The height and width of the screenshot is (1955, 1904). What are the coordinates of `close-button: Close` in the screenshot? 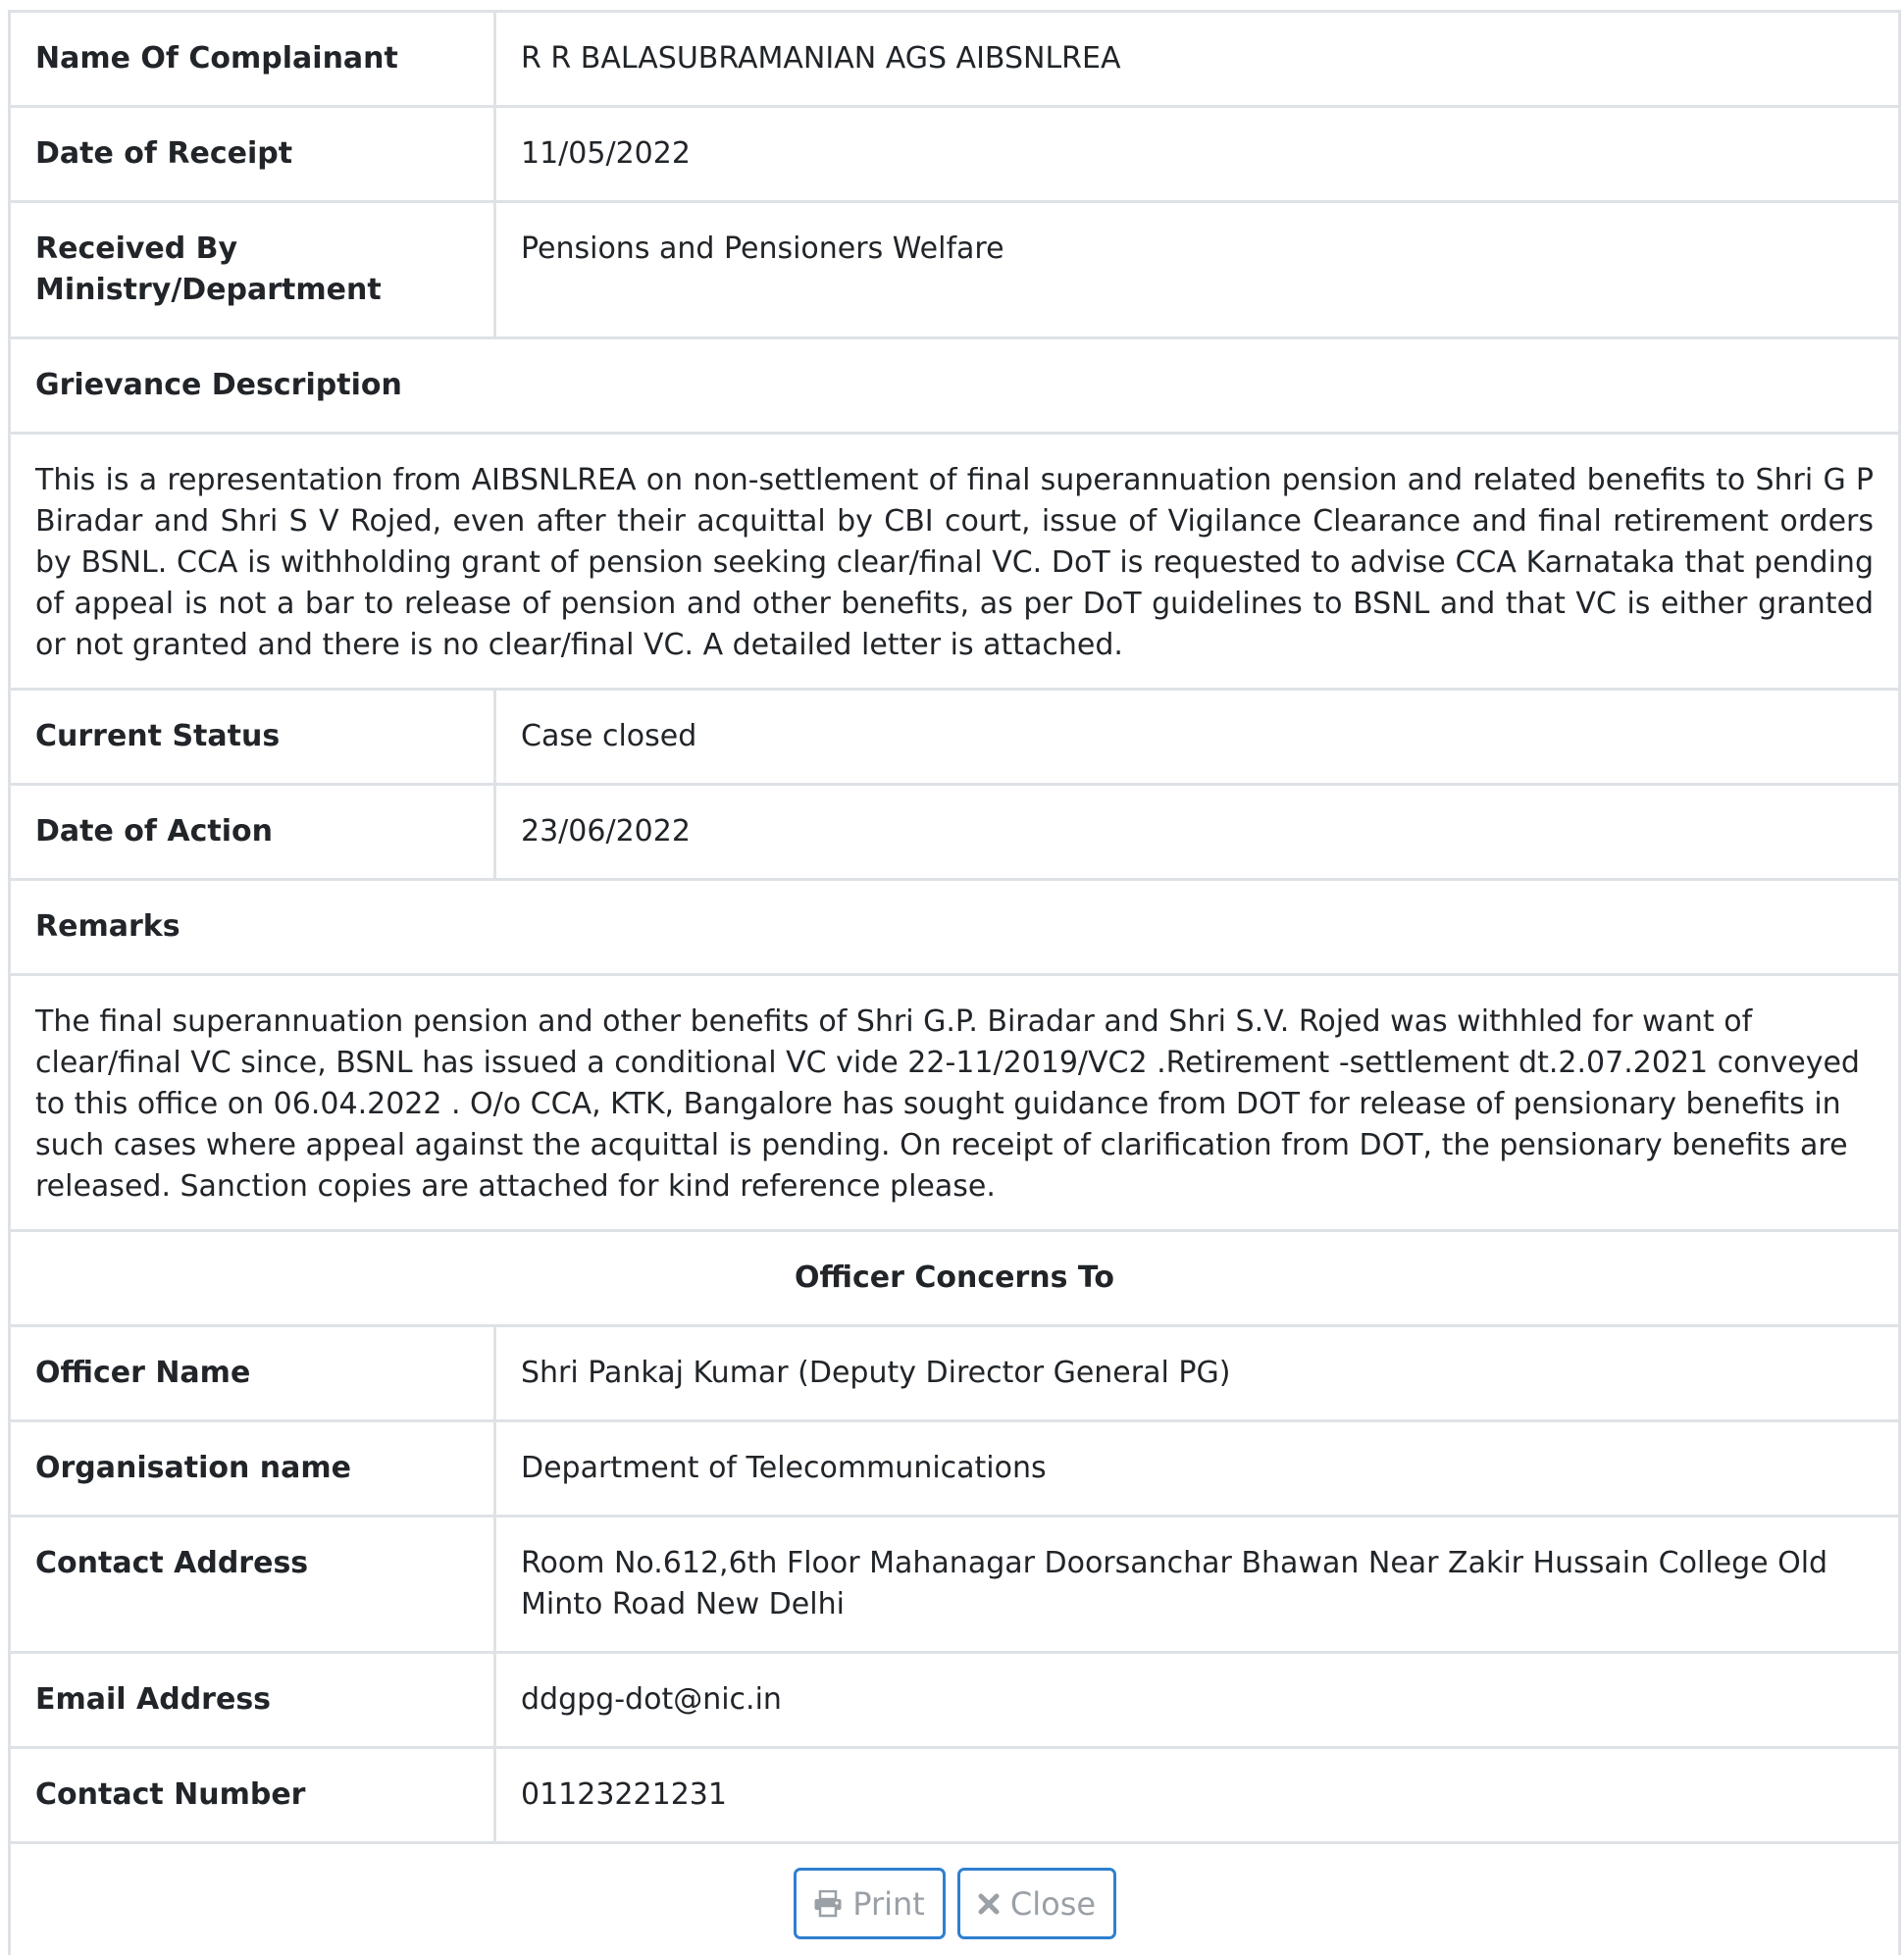 It's located at (1036, 1903).